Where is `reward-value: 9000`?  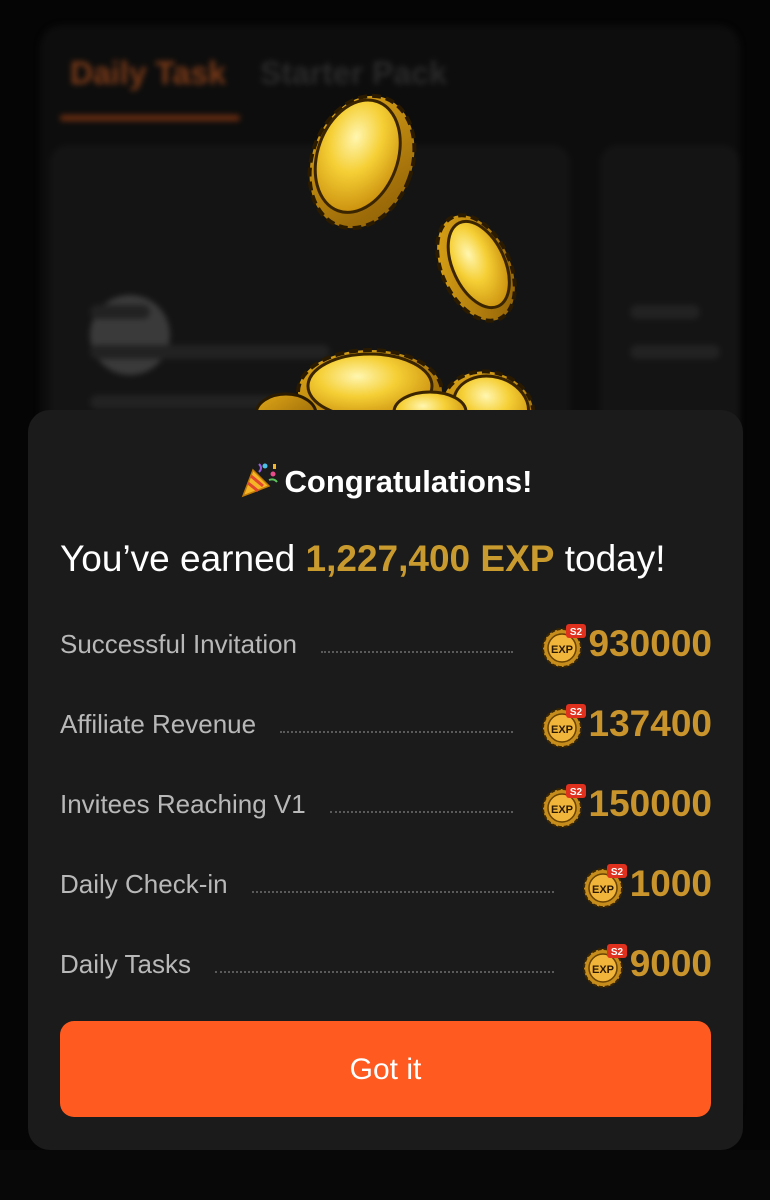 reward-value: 9000 is located at coordinates (670, 963).